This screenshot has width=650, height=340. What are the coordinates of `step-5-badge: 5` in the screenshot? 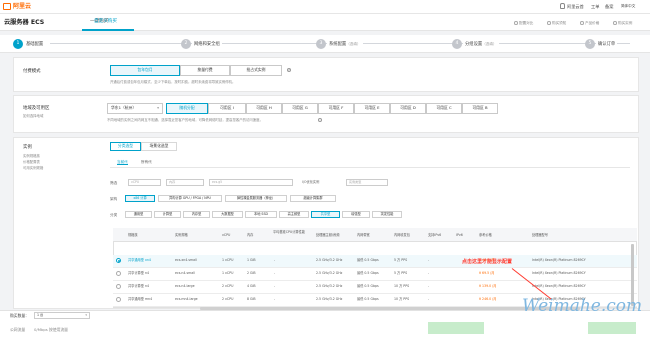 It's located at (590, 44).